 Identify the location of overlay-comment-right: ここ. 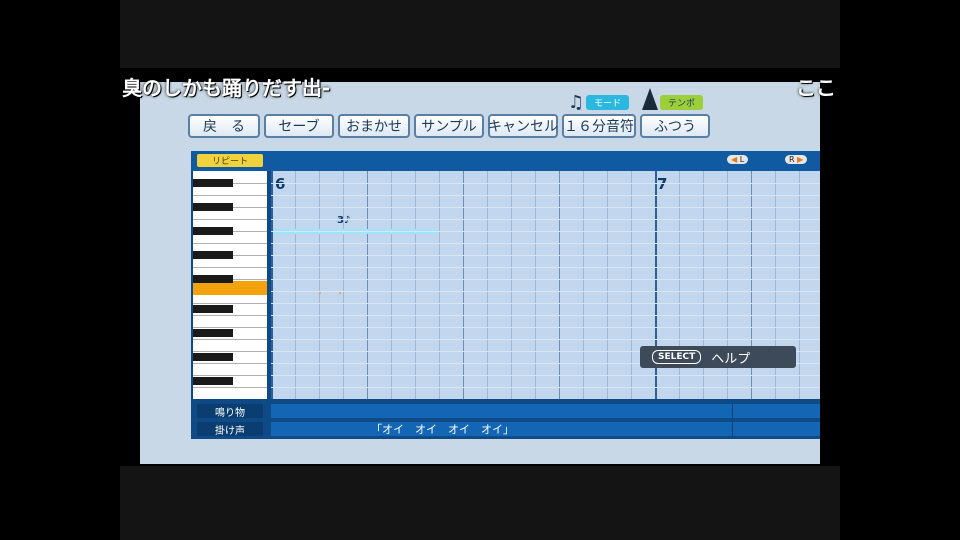
(816, 88).